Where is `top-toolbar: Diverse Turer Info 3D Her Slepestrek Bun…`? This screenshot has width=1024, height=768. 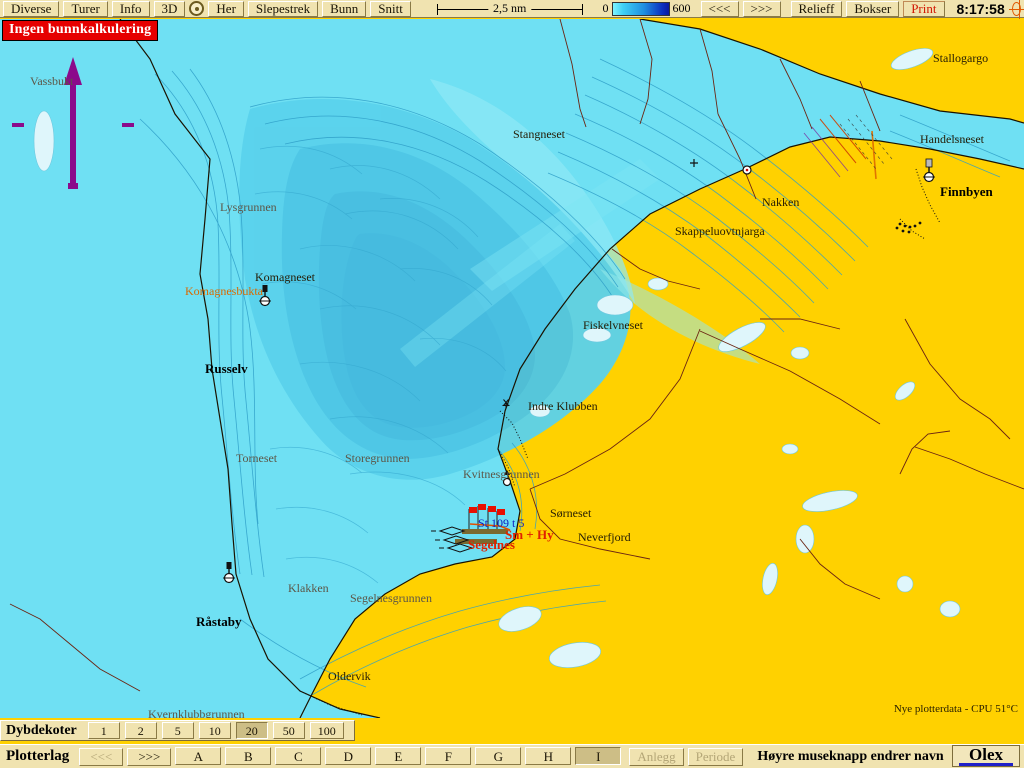
top-toolbar: Diverse Turer Info 3D Her Slepestrek Bun… is located at coordinates (512, 10).